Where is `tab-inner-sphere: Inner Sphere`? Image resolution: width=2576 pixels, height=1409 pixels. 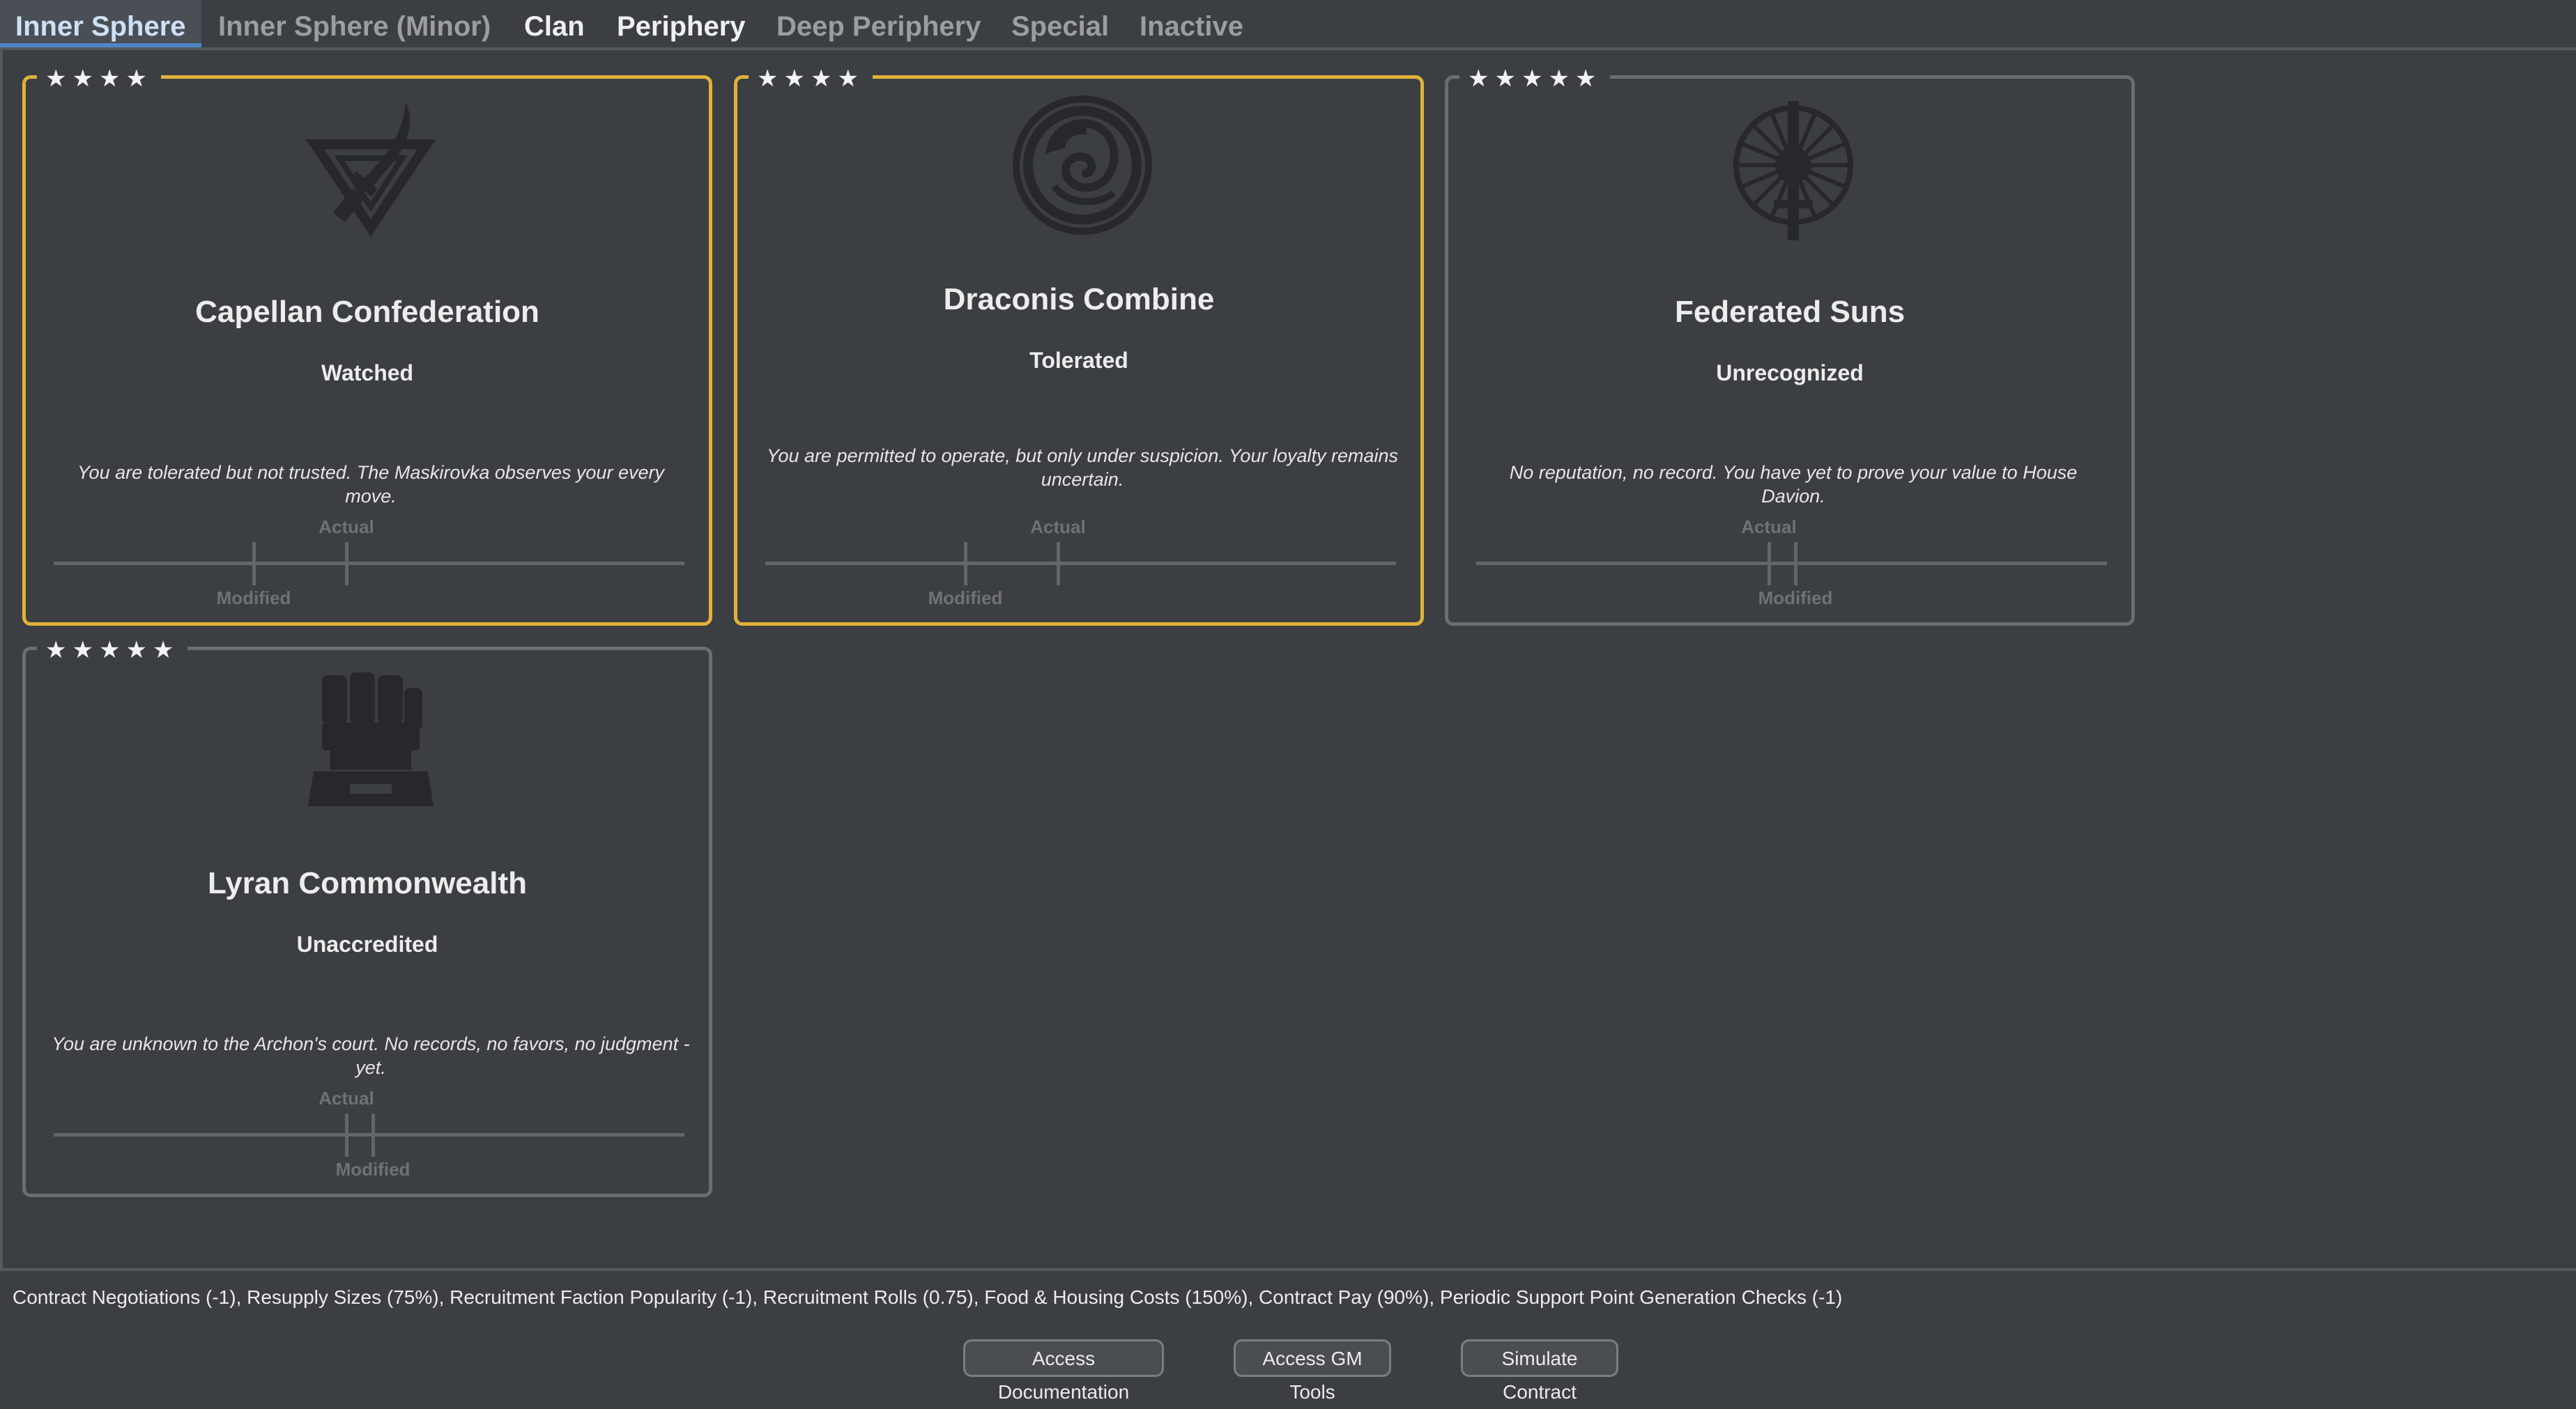 tab-inner-sphere: Inner Sphere is located at coordinates (100, 23).